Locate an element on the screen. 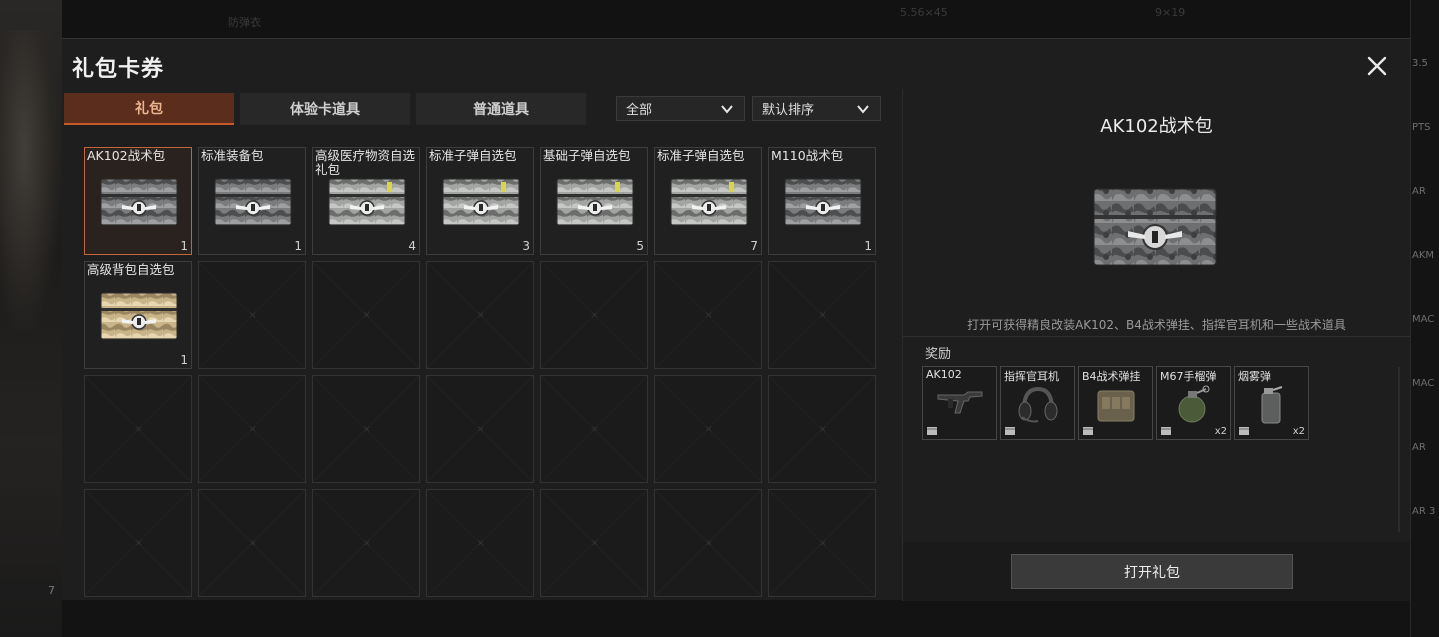  reward-item: AK102 is located at coordinates (959, 403).